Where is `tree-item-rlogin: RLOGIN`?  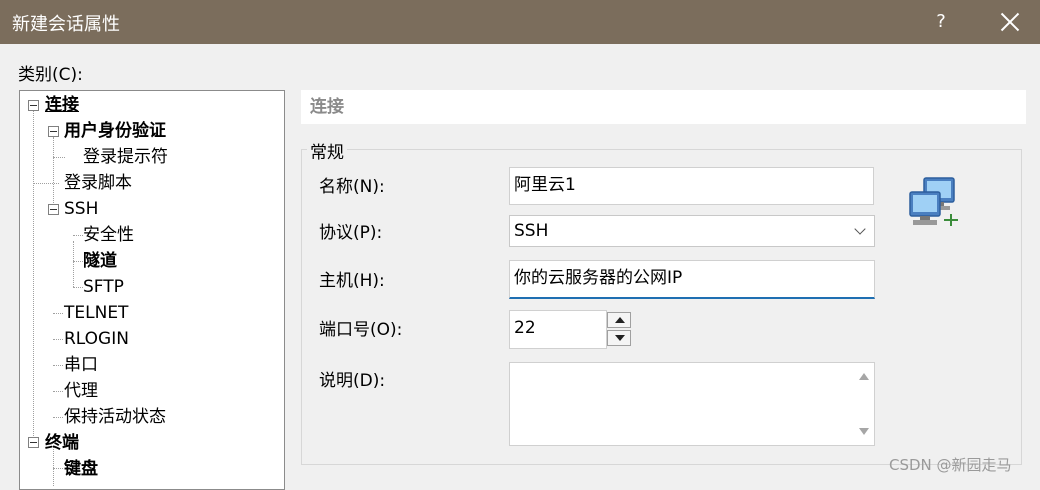
tree-item-rlogin: RLOGIN is located at coordinates (96, 339).